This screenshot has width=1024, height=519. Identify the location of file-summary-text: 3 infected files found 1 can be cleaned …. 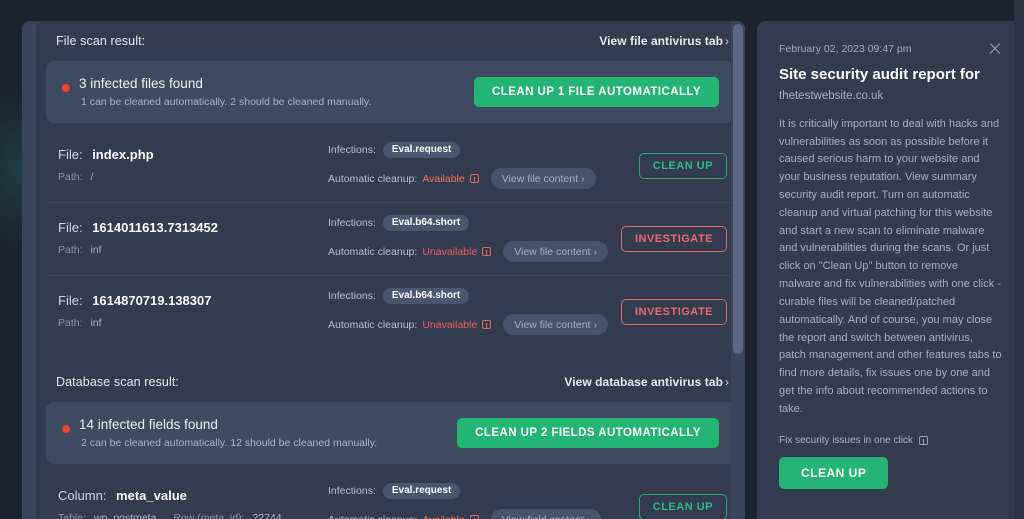
(217, 92).